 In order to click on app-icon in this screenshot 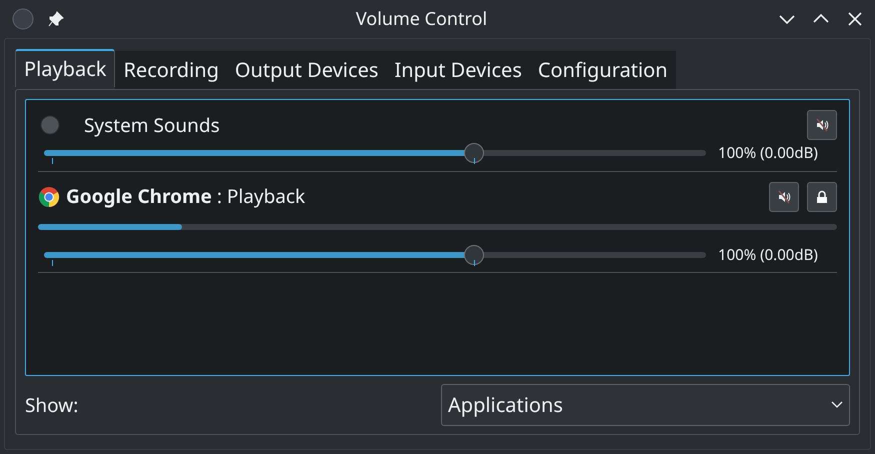, I will do `click(23, 19)`.